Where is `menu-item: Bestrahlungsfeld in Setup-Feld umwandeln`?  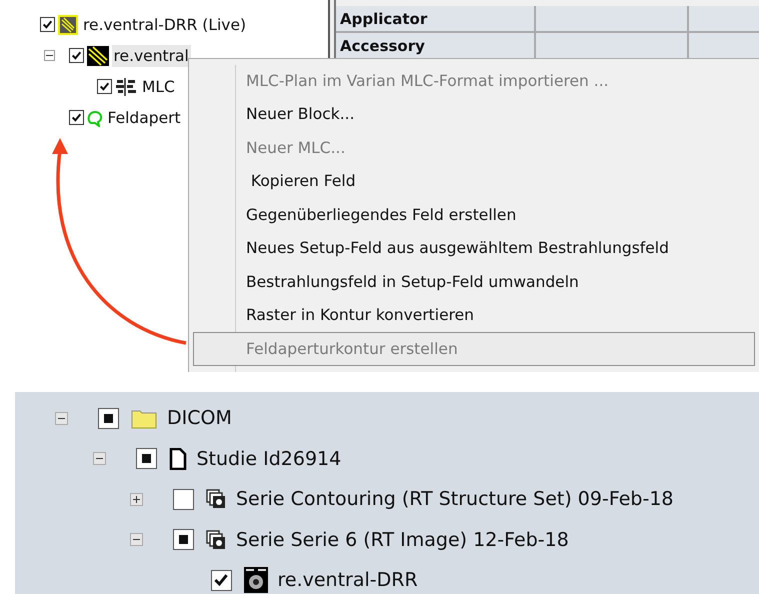 menu-item: Bestrahlungsfeld in Setup-Feld umwandeln is located at coordinates (474, 281).